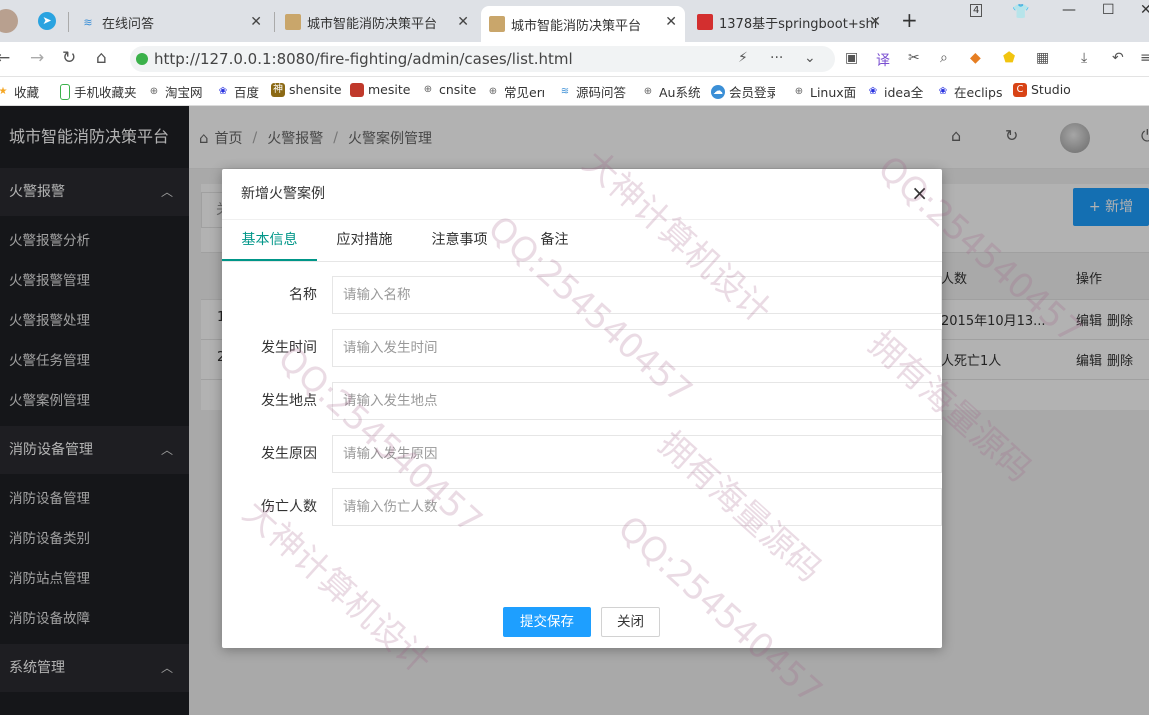  What do you see at coordinates (142, 59) in the screenshot?
I see `secure-icon` at bounding box center [142, 59].